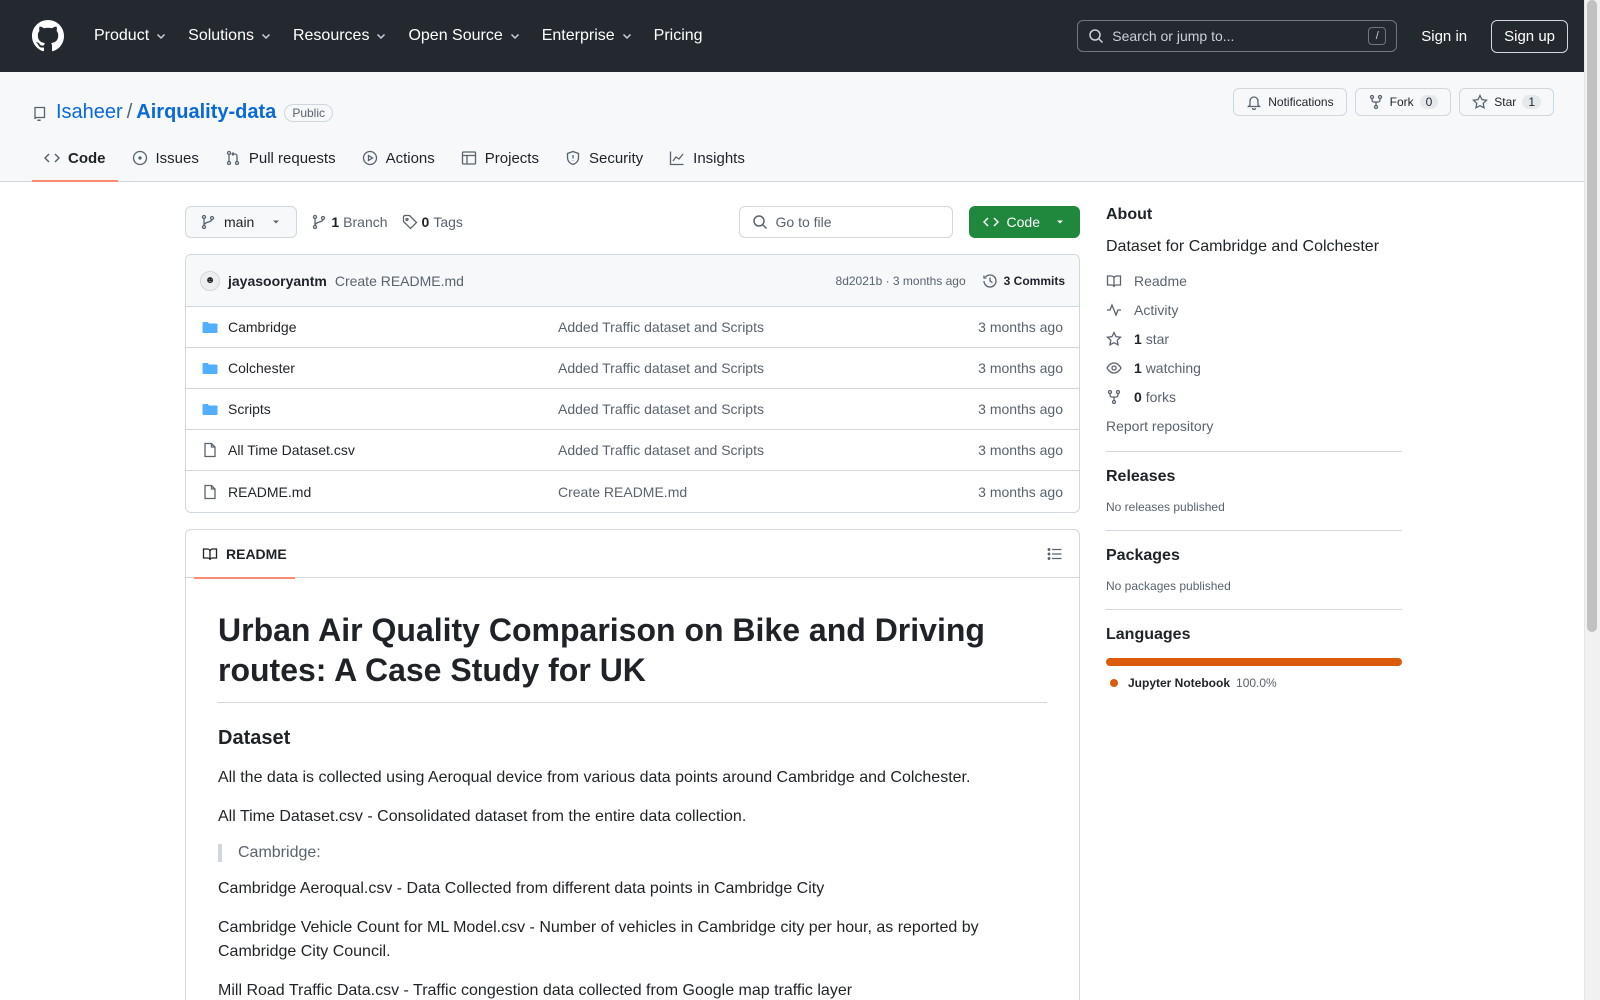 Image resolution: width=1600 pixels, height=1000 pixels. Describe the element at coordinates (1444, 36) in the screenshot. I see `sign-in-link: Sign in` at that location.